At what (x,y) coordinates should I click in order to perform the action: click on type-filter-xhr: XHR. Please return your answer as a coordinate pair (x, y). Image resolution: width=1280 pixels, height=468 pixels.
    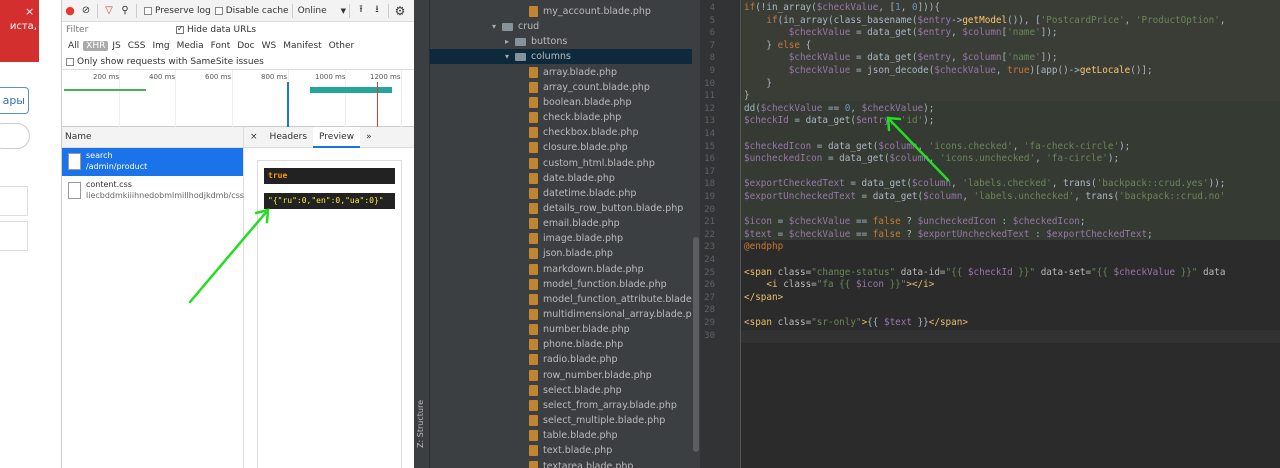
    Looking at the image, I should click on (96, 46).